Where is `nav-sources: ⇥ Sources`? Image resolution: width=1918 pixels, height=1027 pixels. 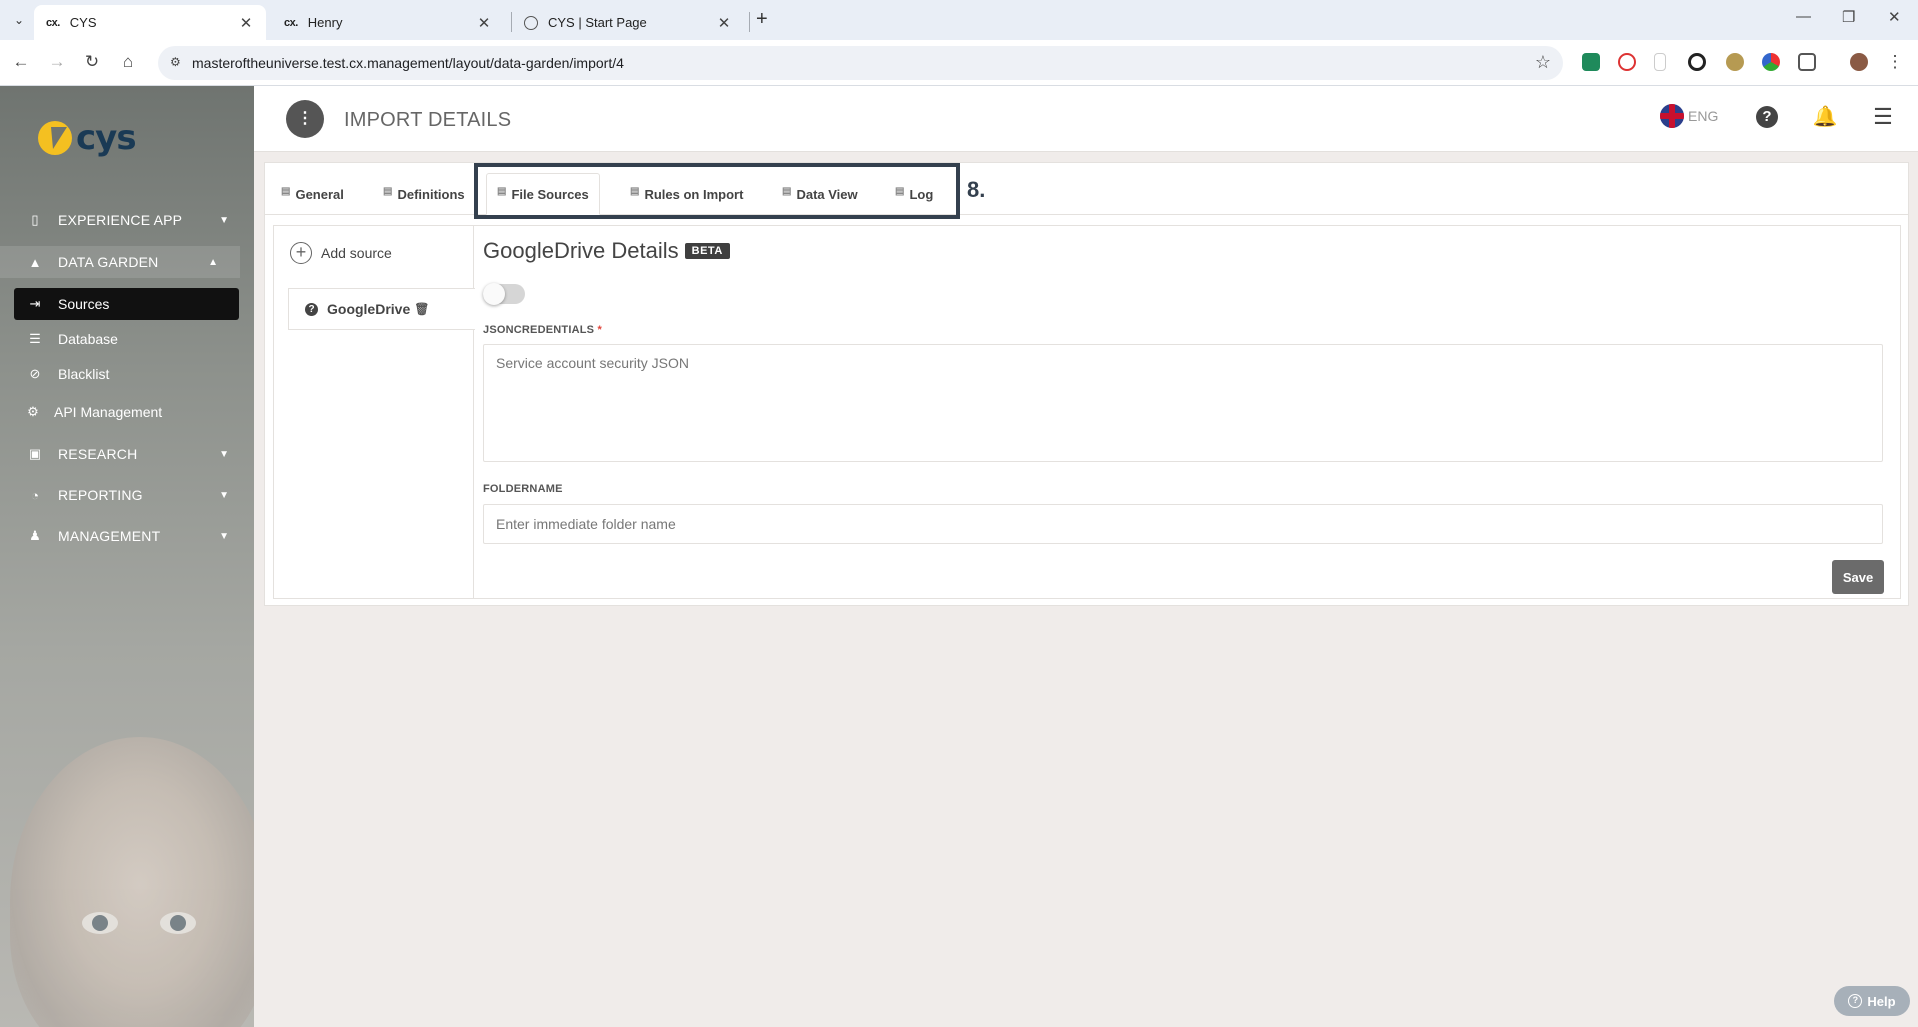
nav-sources: ⇥ Sources is located at coordinates (126, 304).